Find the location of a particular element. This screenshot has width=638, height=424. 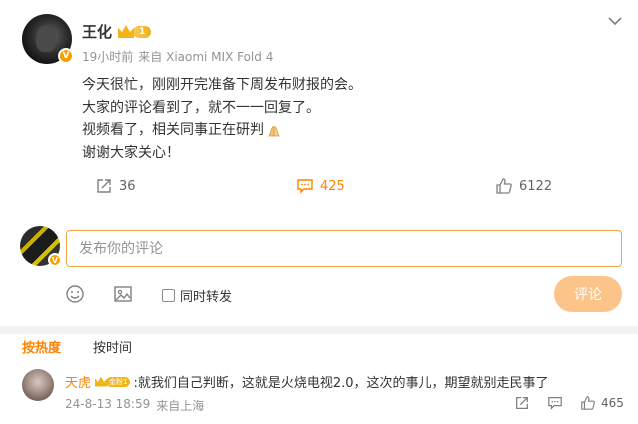

submit-comment-button: 评论 is located at coordinates (588, 294).